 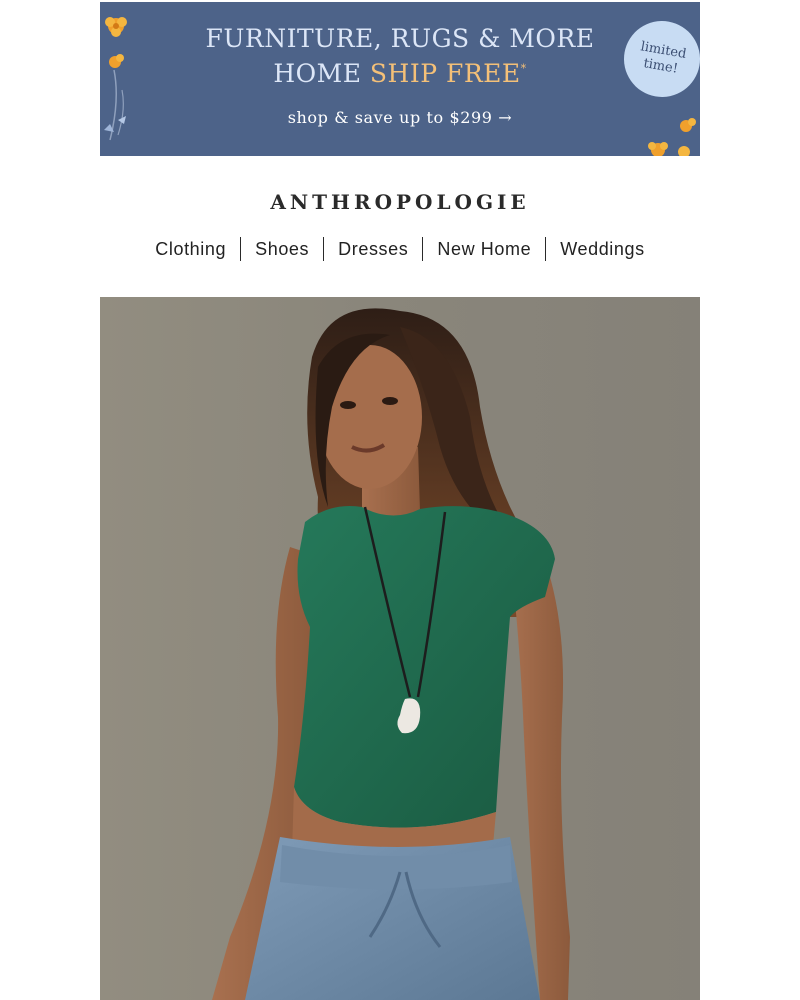 I want to click on category-nav: Clothing Shoes Dresses New Home Weddings, so click(x=400, y=249).